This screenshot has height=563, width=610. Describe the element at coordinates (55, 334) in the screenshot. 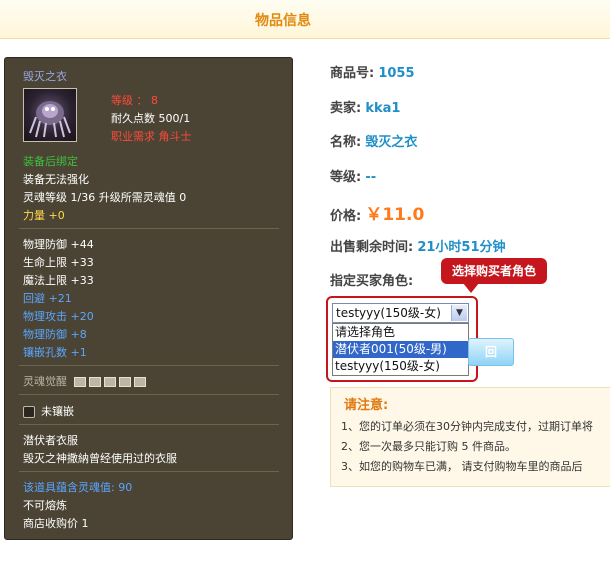

I see `stat-line-bonus: 物理防御 +8` at that location.